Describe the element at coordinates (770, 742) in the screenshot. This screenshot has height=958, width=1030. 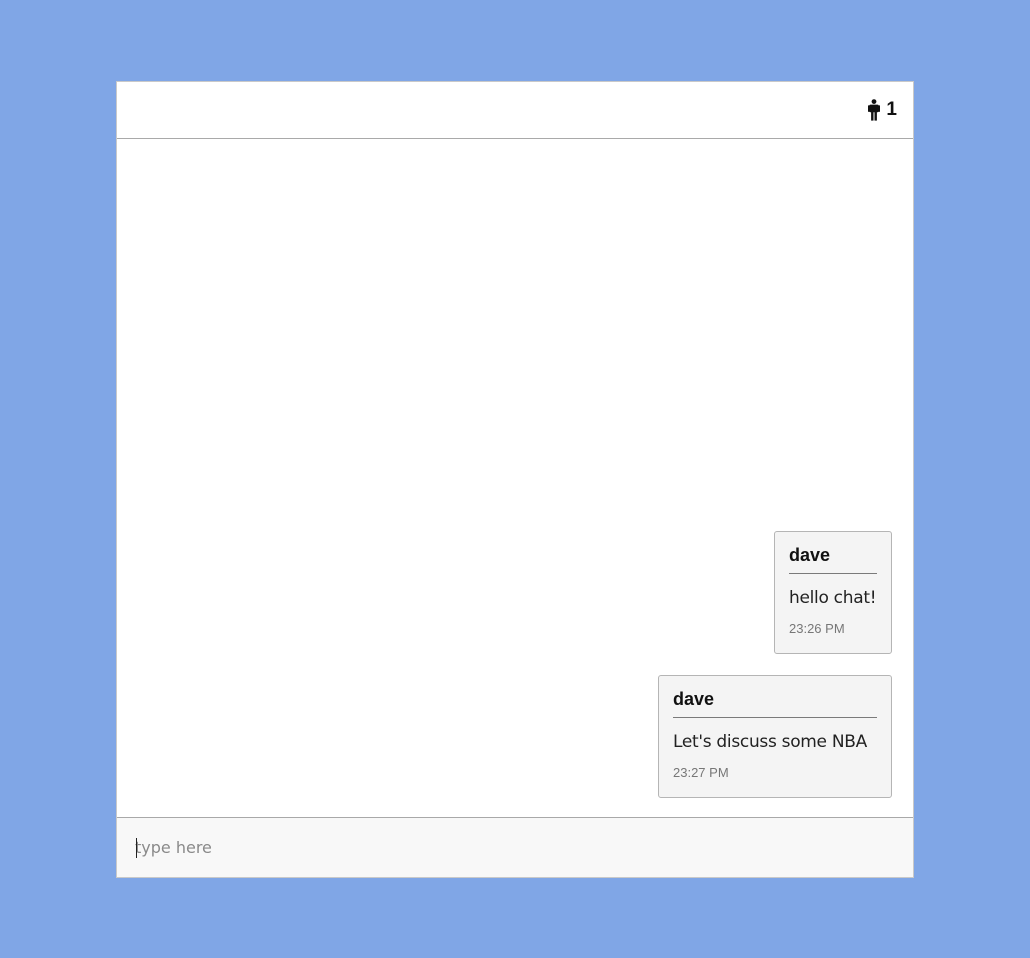
I see `message-text: Let's discuss some NBA` at that location.